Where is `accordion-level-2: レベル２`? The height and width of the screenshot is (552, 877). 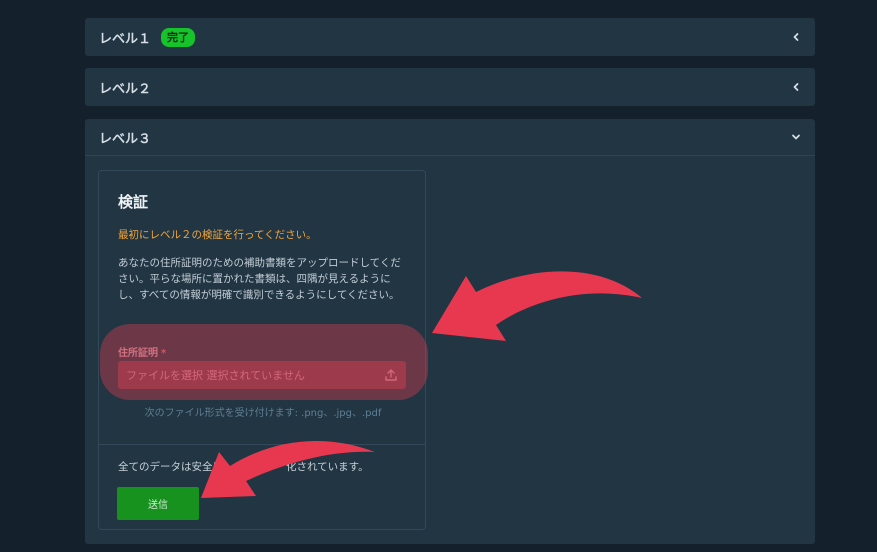
accordion-level-2: レベル２ is located at coordinates (450, 87).